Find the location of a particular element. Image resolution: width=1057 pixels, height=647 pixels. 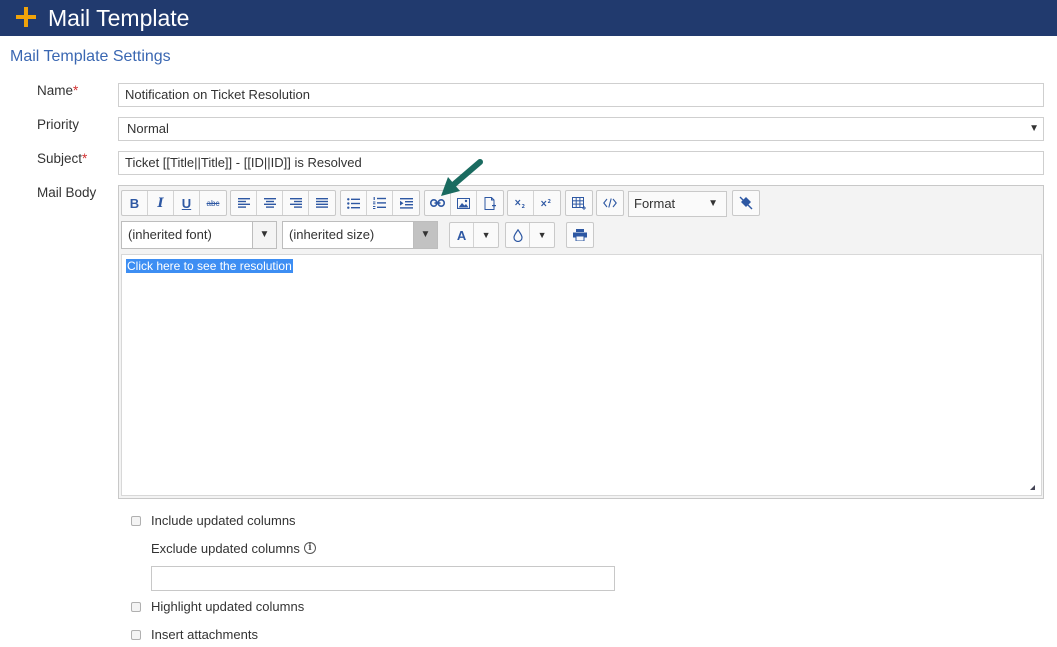

italic-button: I is located at coordinates (161, 203).